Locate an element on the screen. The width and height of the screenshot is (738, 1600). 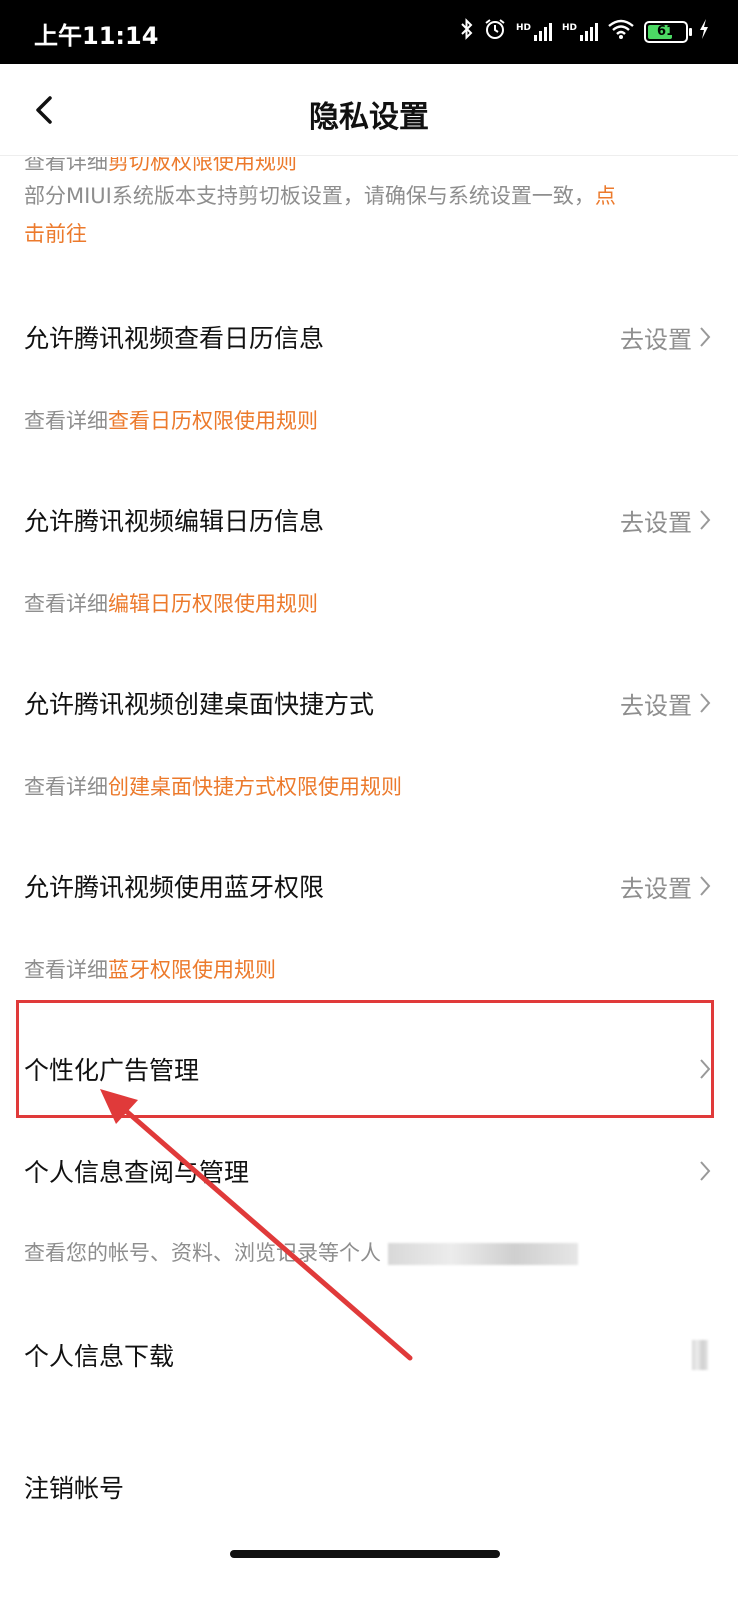
clipboard-note-cont: 击前往 is located at coordinates (369, 234).